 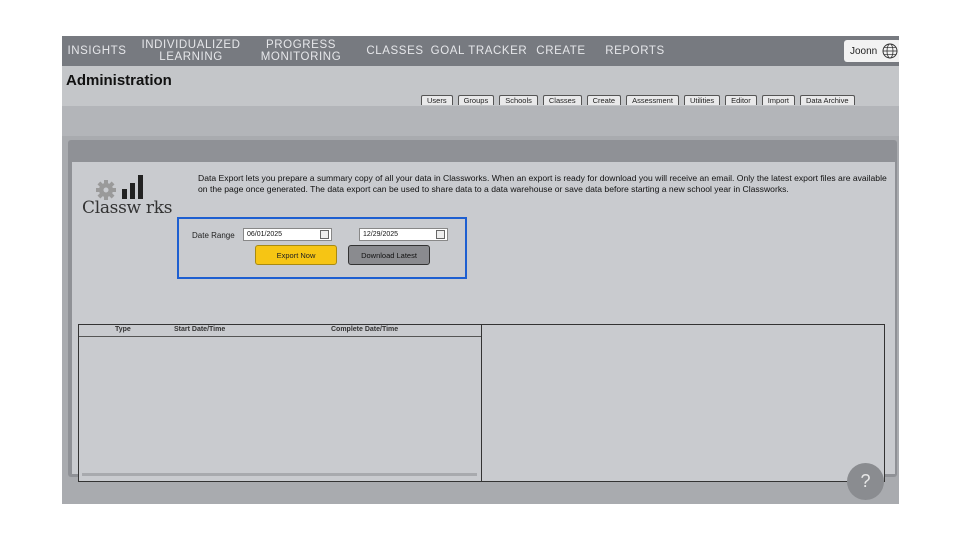 What do you see at coordinates (652, 100) in the screenshot?
I see `tab-assessment: Assessment` at bounding box center [652, 100].